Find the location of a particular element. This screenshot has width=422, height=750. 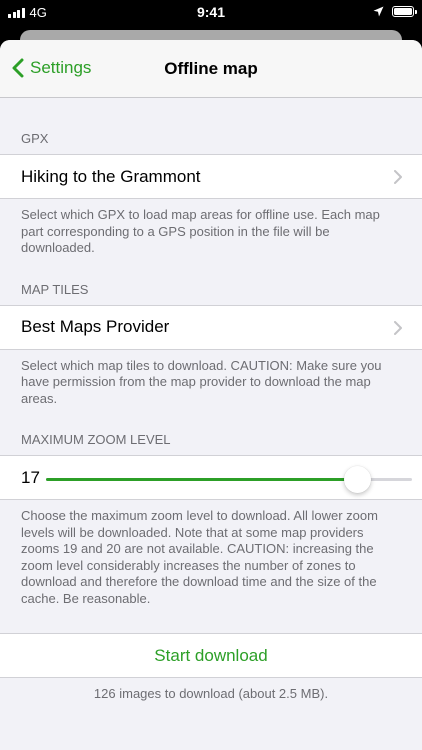

status-time: 9:41 is located at coordinates (211, 12).